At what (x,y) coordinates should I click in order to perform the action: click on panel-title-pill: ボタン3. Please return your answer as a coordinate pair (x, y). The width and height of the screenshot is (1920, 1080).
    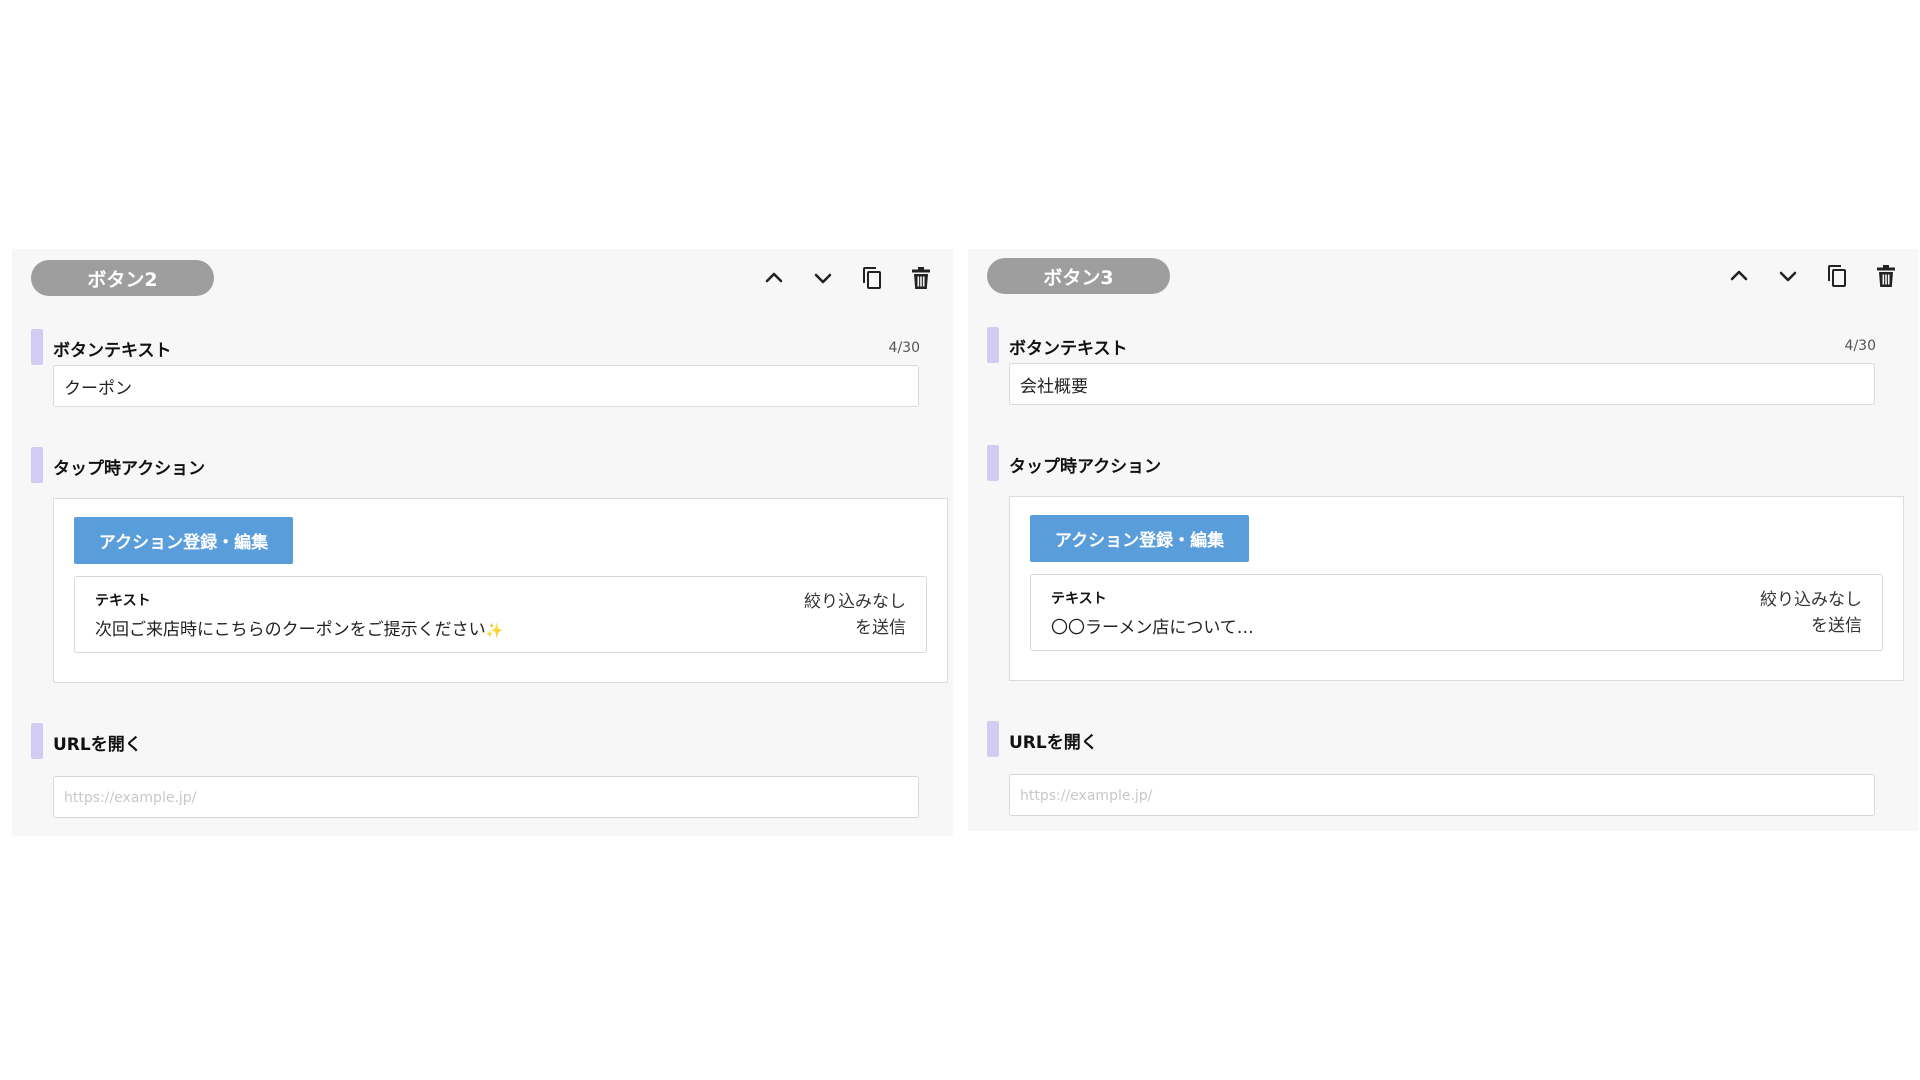
    Looking at the image, I should click on (1078, 276).